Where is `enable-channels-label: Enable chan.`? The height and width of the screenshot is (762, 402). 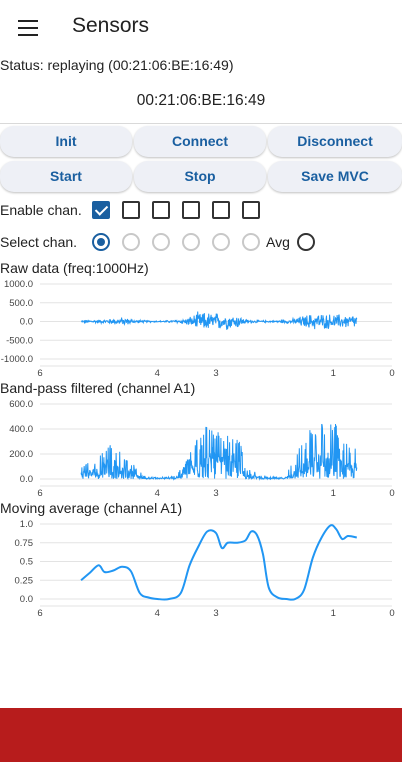 enable-channels-label: Enable chan. is located at coordinates (41, 210).